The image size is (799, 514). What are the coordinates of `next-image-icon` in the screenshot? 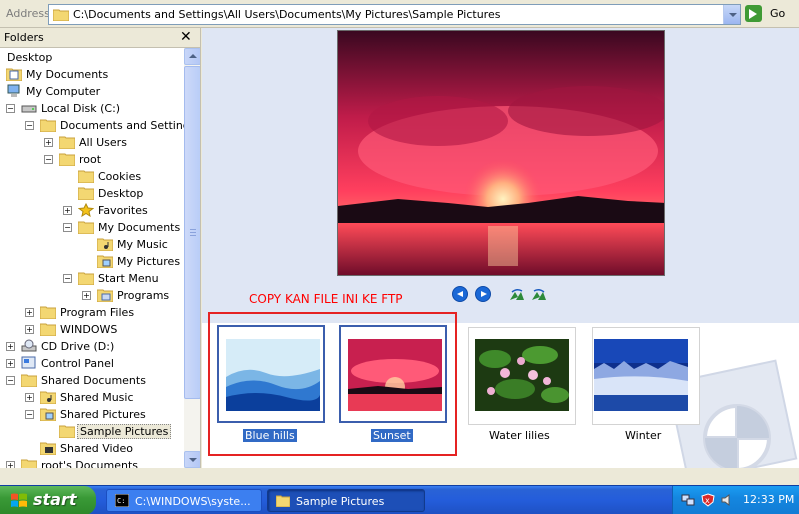 It's located at (483, 294).